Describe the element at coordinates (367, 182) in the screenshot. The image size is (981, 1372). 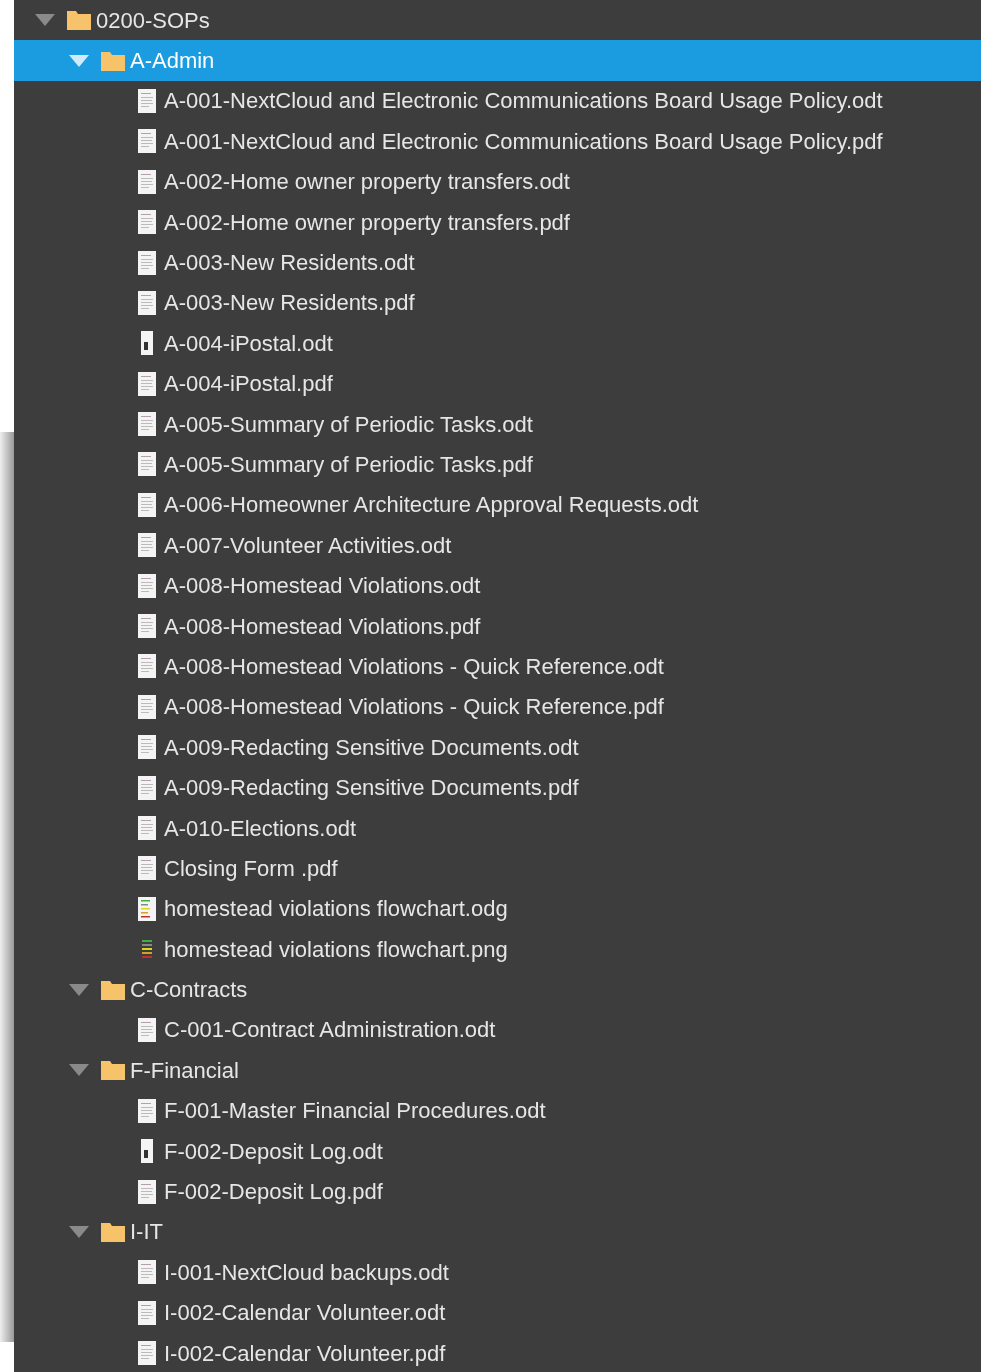
I see `file-name: A-002-Home owner property transfers.odt` at that location.